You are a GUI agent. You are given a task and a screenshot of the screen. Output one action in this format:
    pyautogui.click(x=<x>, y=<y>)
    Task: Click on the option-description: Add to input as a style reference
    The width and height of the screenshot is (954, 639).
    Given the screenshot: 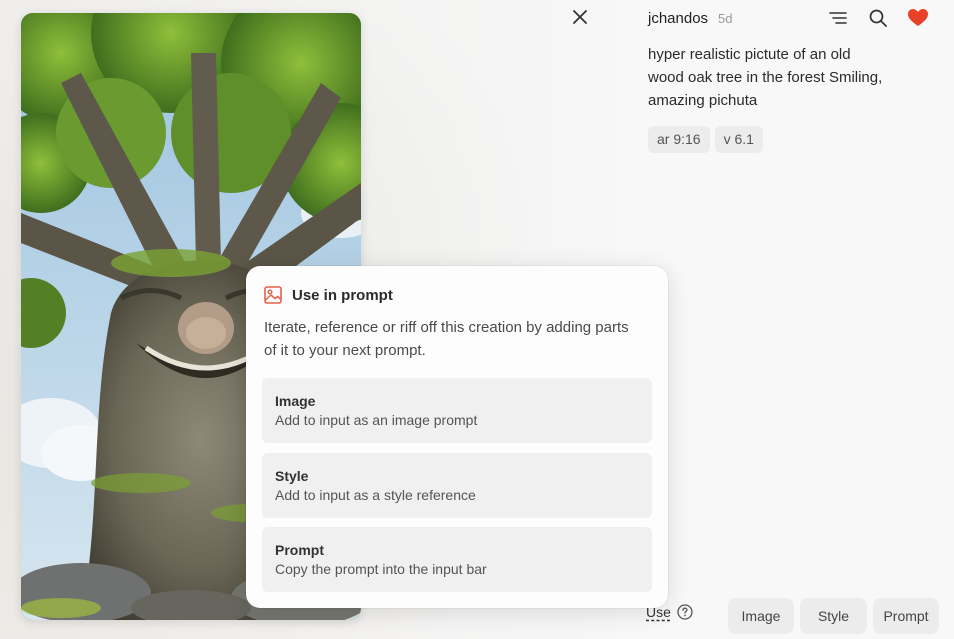 What is the action you would take?
    pyautogui.click(x=375, y=495)
    